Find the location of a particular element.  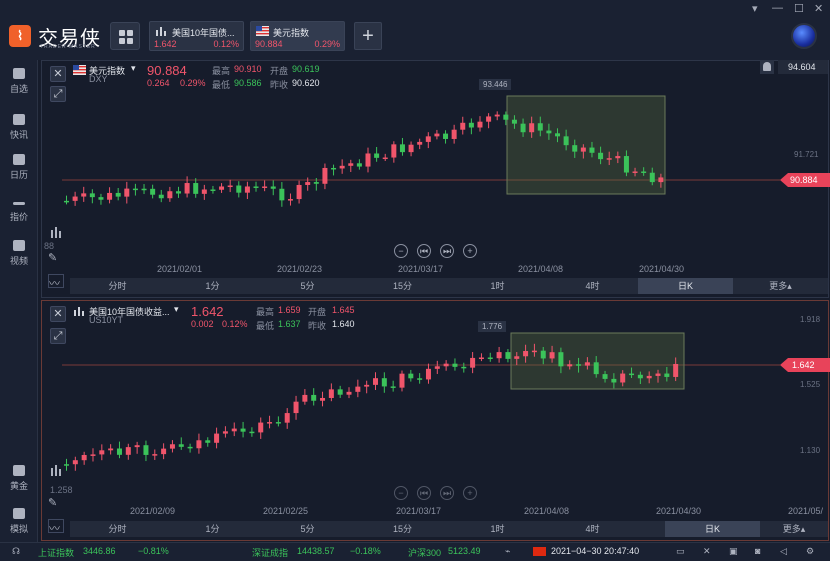

dropdown-icon: ▾ is located at coordinates (755, 8).